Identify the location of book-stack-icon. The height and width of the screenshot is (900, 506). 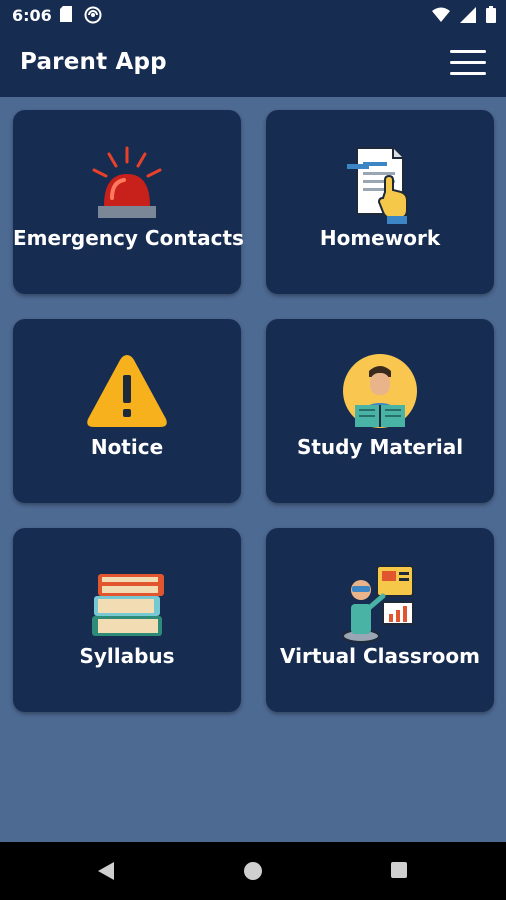
(127, 603).